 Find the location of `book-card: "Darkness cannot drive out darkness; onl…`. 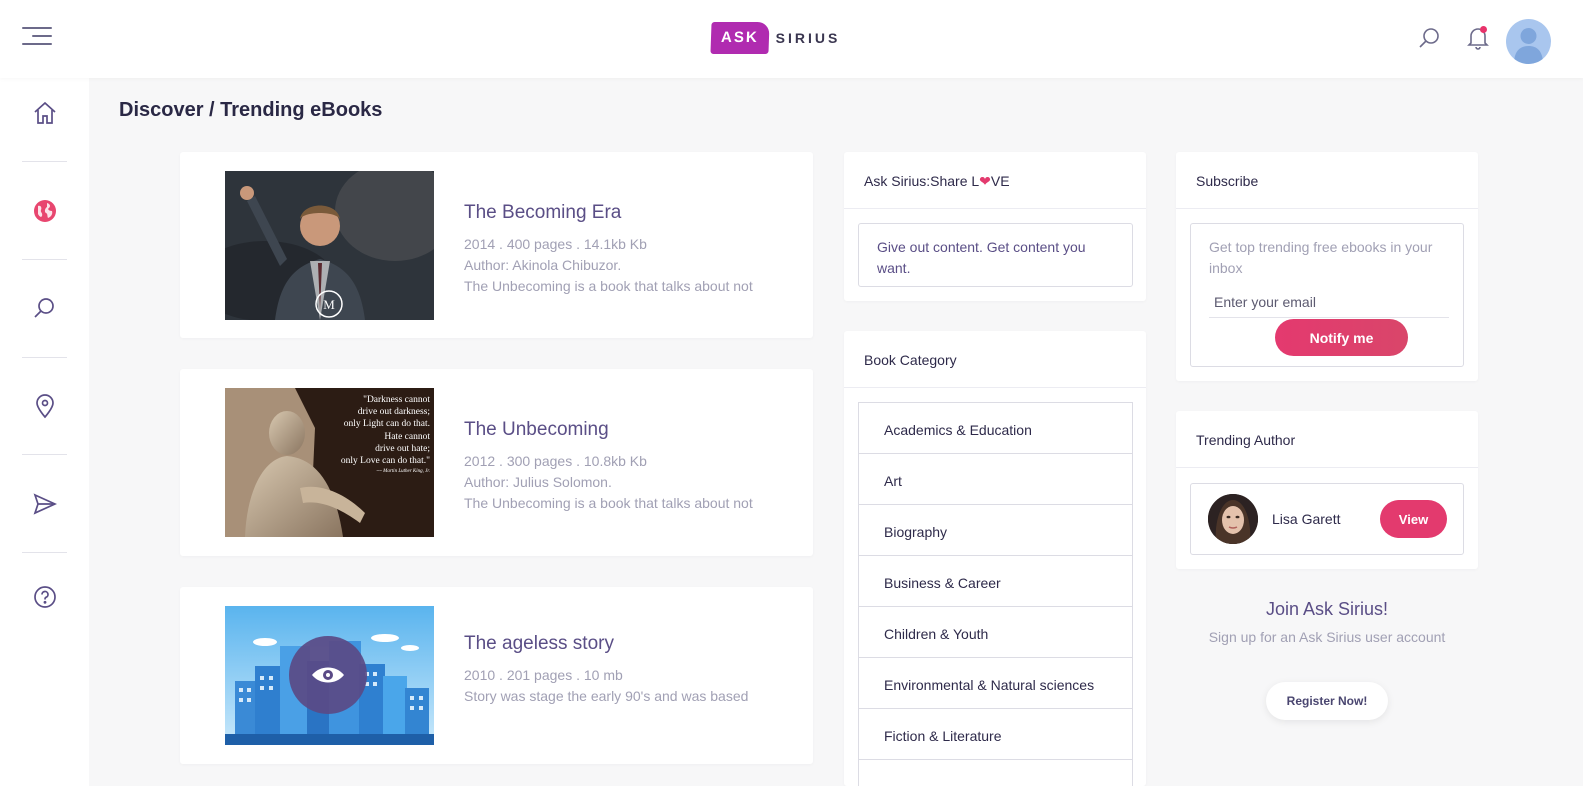

book-card: "Darkness cannot drive out darkness; onl… is located at coordinates (496, 462).